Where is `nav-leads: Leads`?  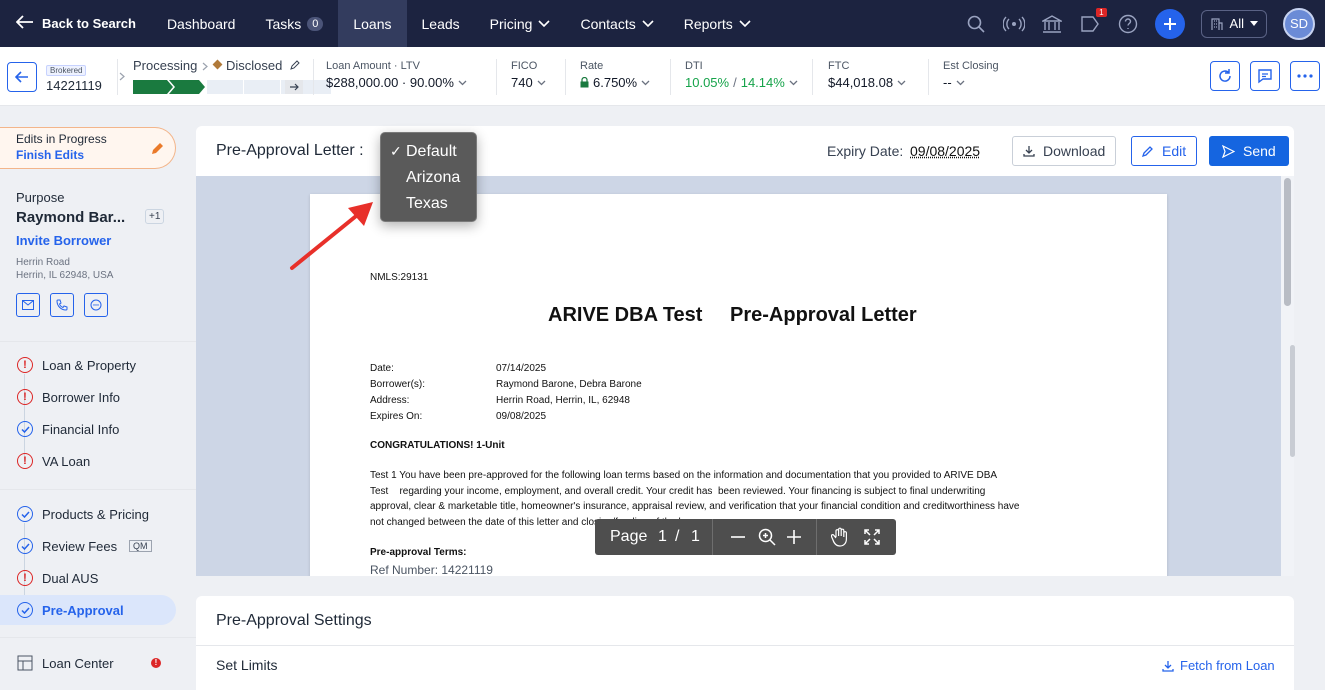
nav-leads: Leads is located at coordinates (441, 23).